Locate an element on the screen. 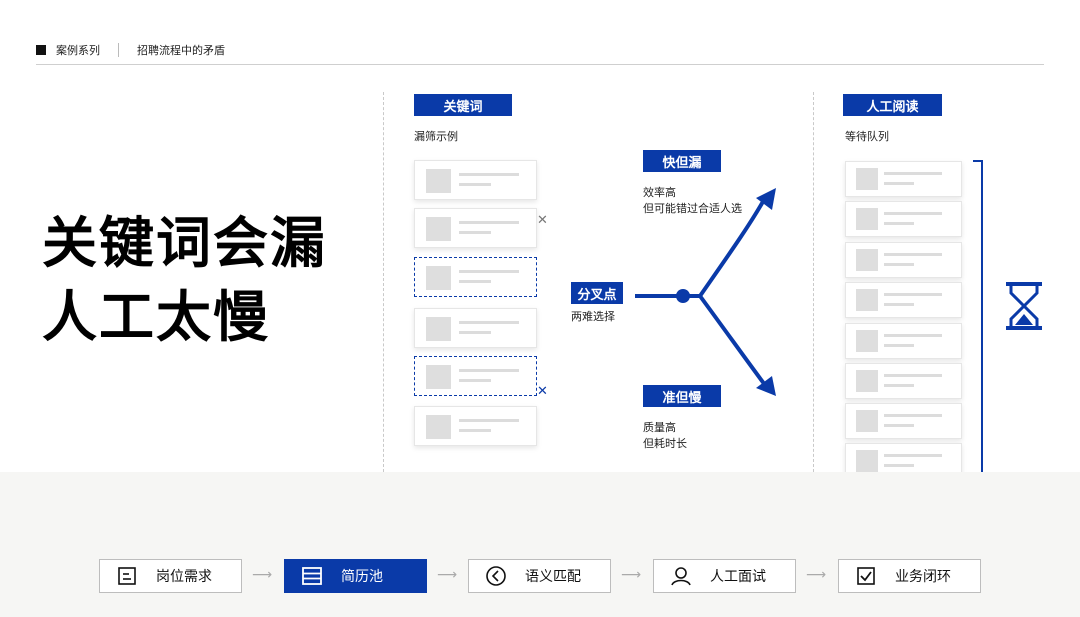 The height and width of the screenshot is (617, 1080). keyword-tag: 关键词 is located at coordinates (463, 105).